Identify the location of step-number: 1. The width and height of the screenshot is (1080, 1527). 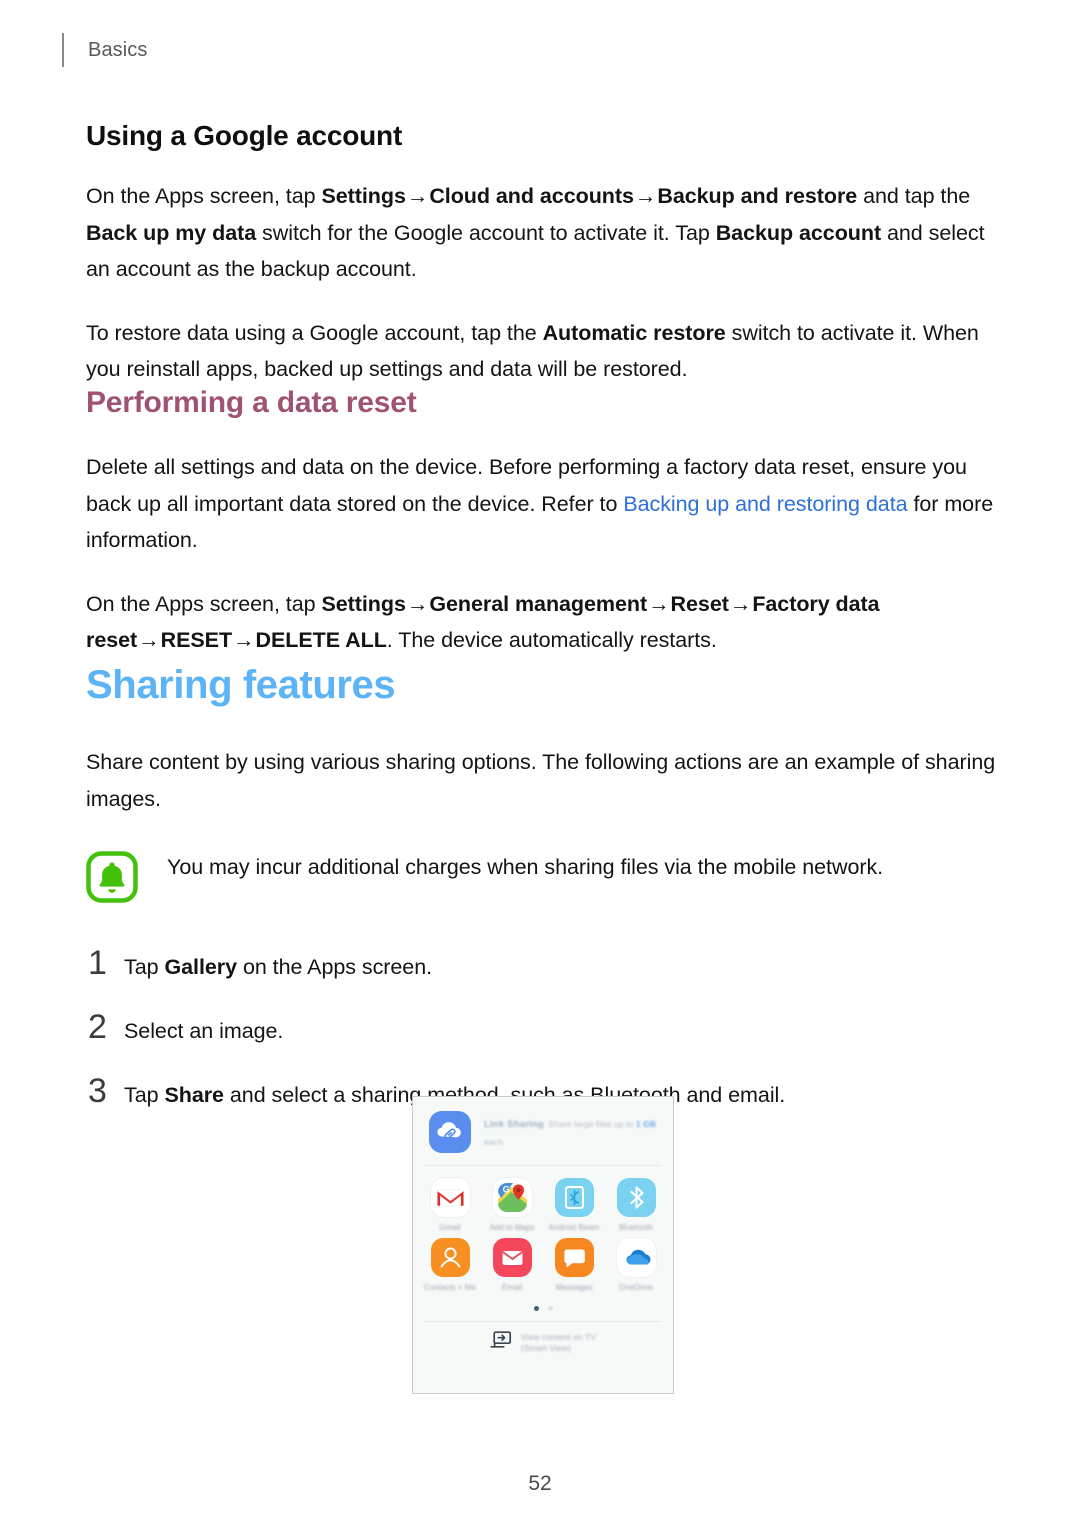
(97, 963).